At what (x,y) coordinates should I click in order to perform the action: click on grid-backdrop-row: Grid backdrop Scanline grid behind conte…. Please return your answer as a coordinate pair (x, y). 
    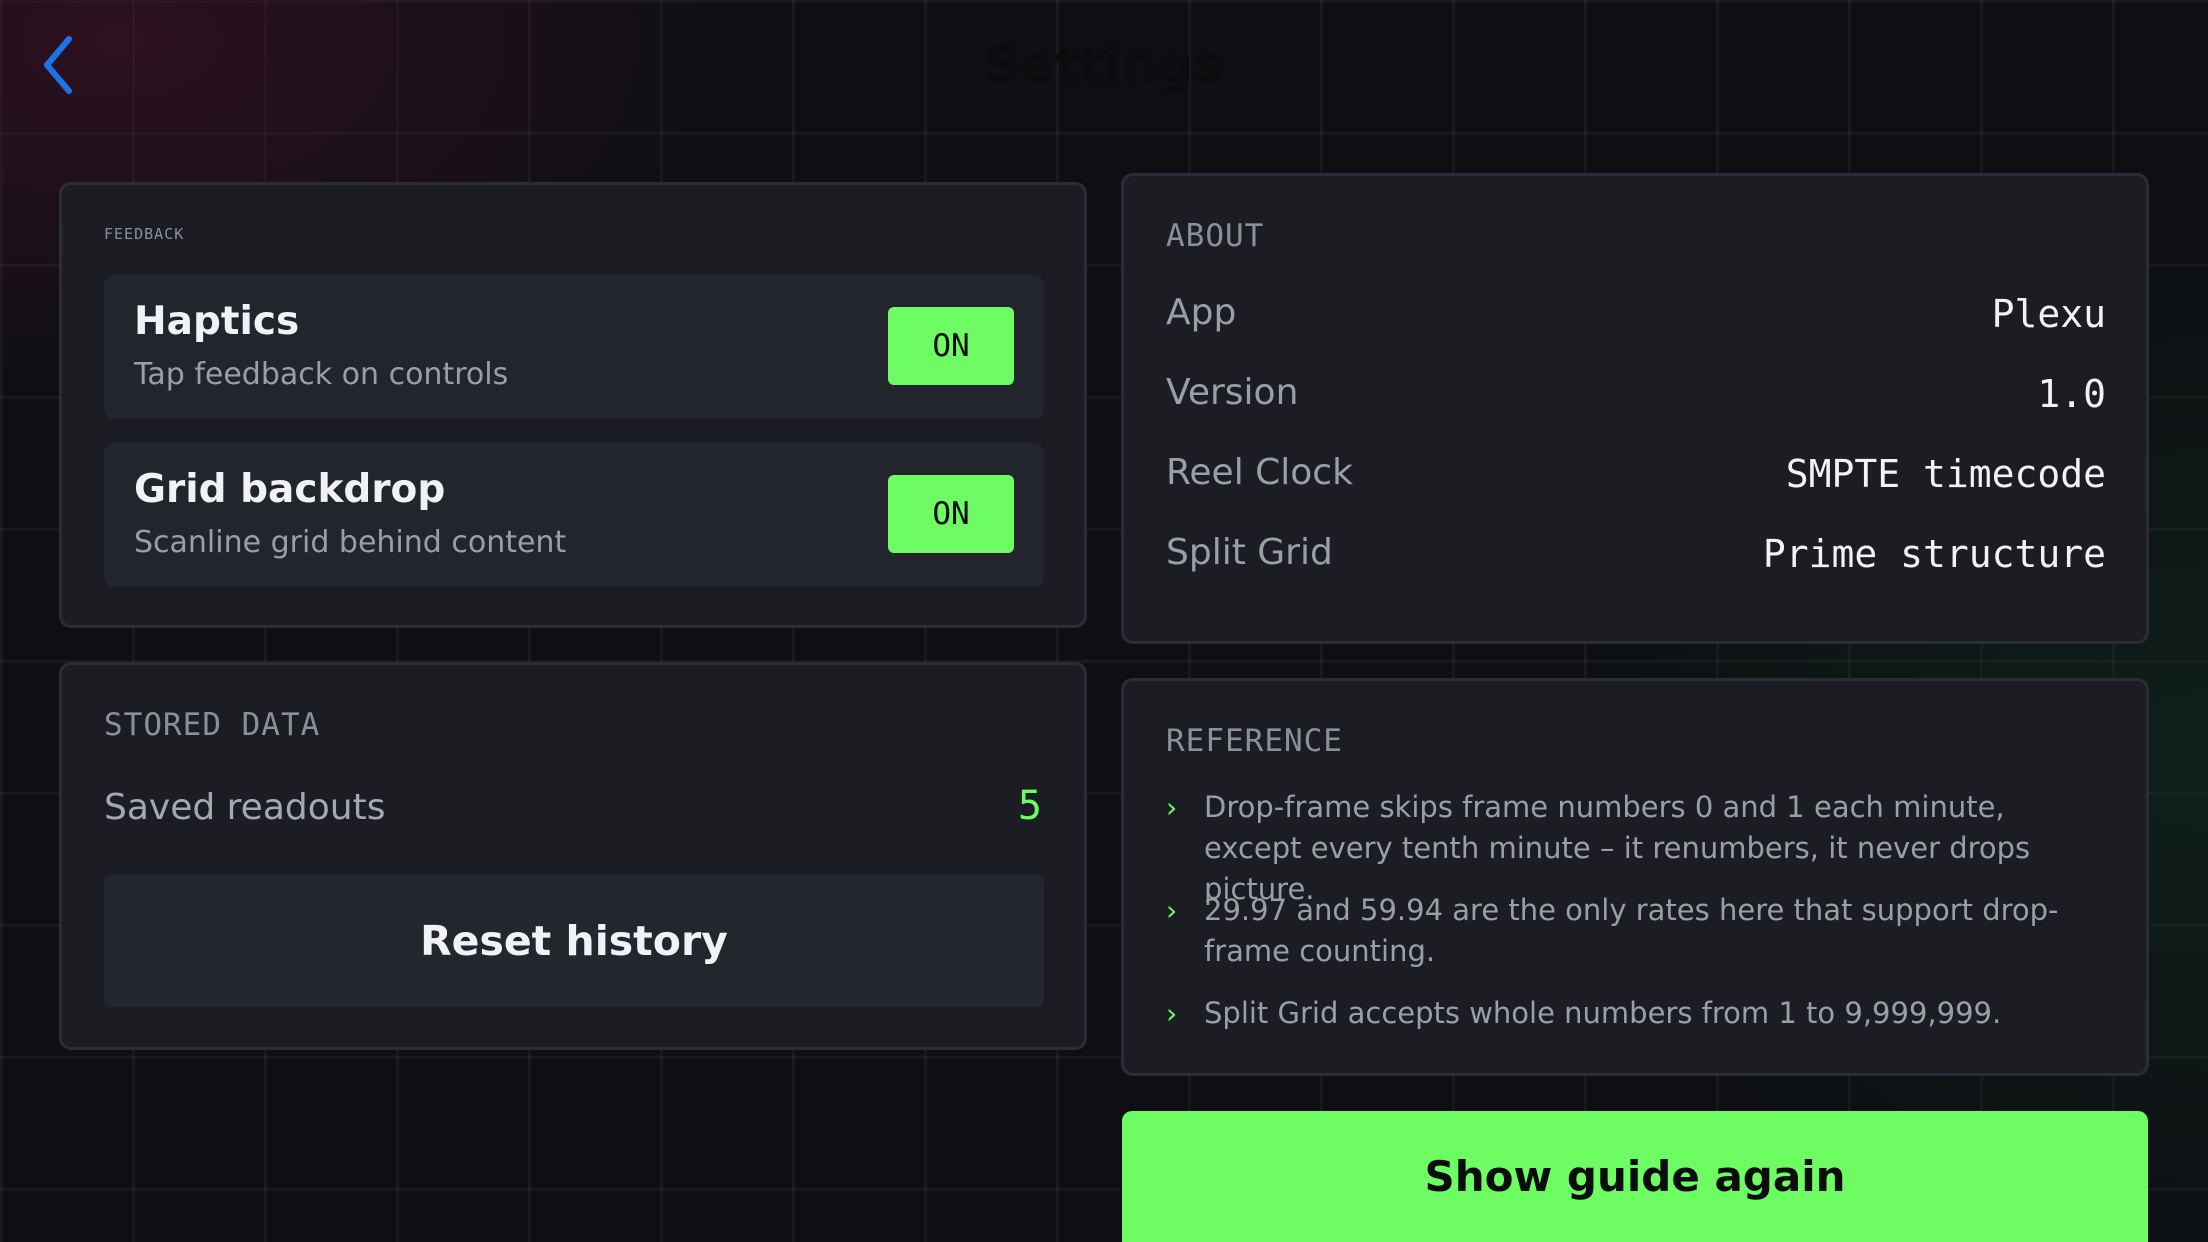
    Looking at the image, I should click on (574, 515).